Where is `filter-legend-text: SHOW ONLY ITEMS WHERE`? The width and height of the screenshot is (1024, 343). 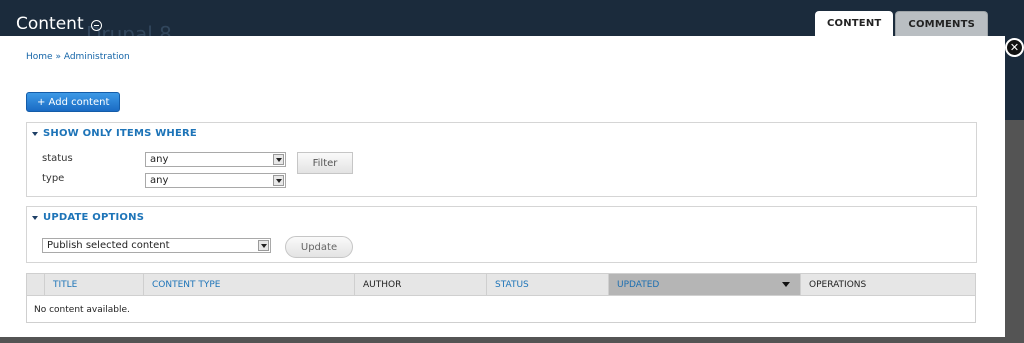 filter-legend-text: SHOW ONLY ITEMS WHERE is located at coordinates (120, 133).